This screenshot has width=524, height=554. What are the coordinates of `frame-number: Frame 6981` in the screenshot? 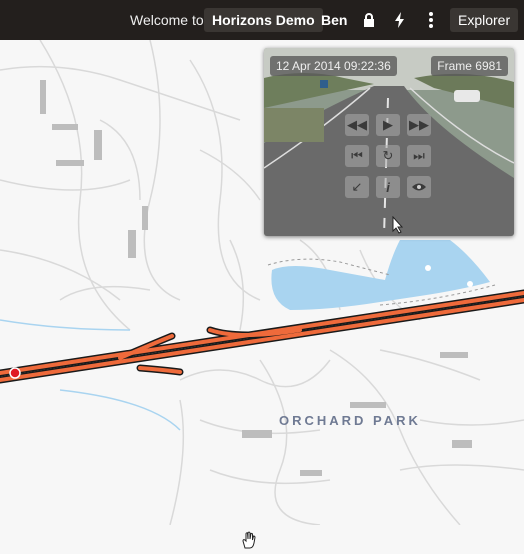 It's located at (469, 66).